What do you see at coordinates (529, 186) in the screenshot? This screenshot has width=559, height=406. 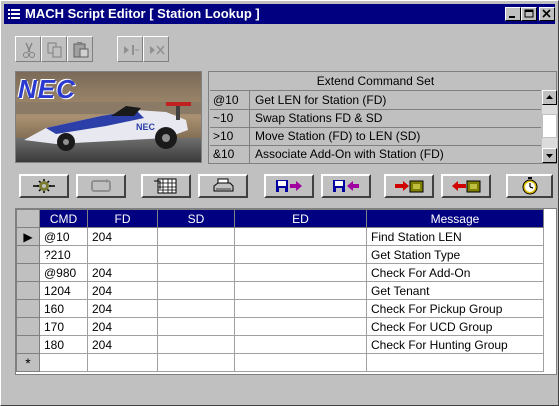 I see `timer-button` at bounding box center [529, 186].